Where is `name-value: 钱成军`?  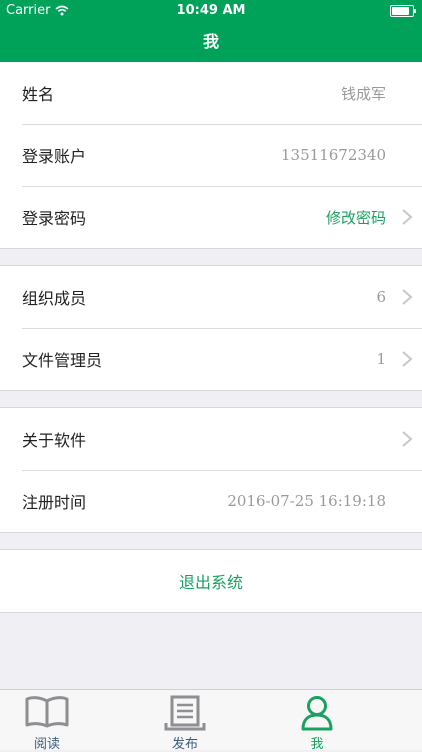
name-value: 钱成军 is located at coordinates (363, 93).